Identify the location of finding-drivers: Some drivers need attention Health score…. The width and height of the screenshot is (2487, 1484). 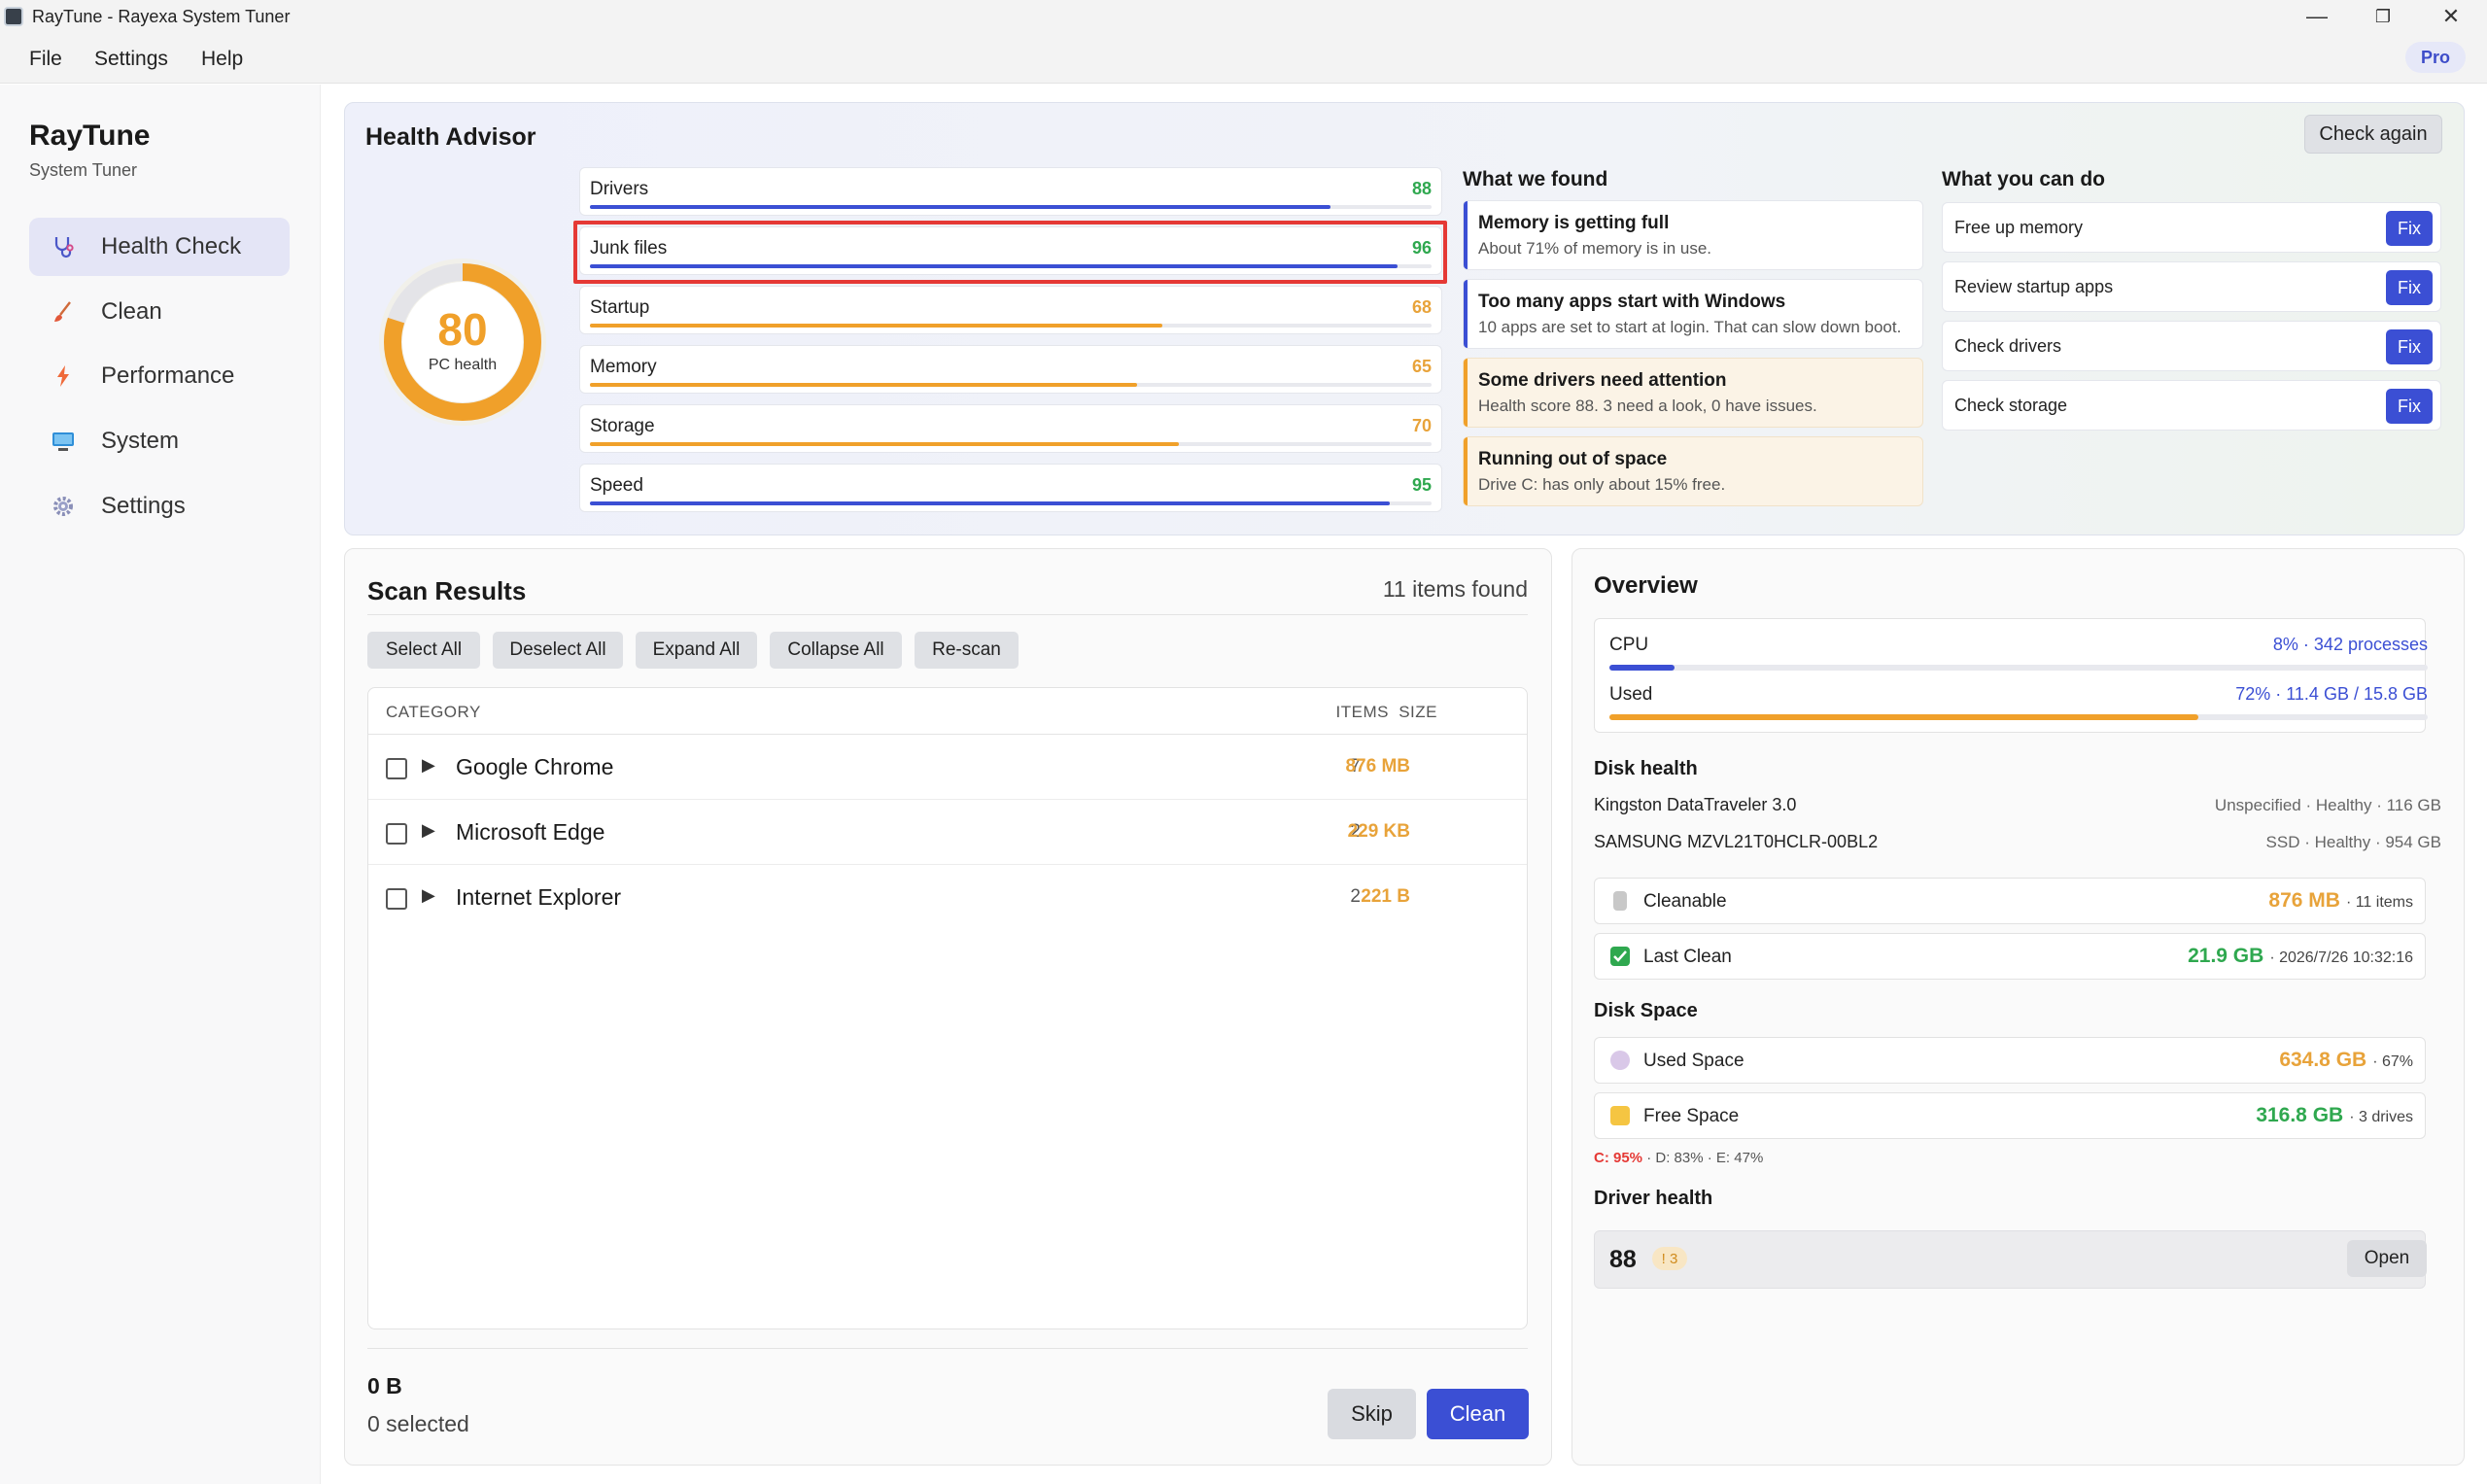
(1693, 393).